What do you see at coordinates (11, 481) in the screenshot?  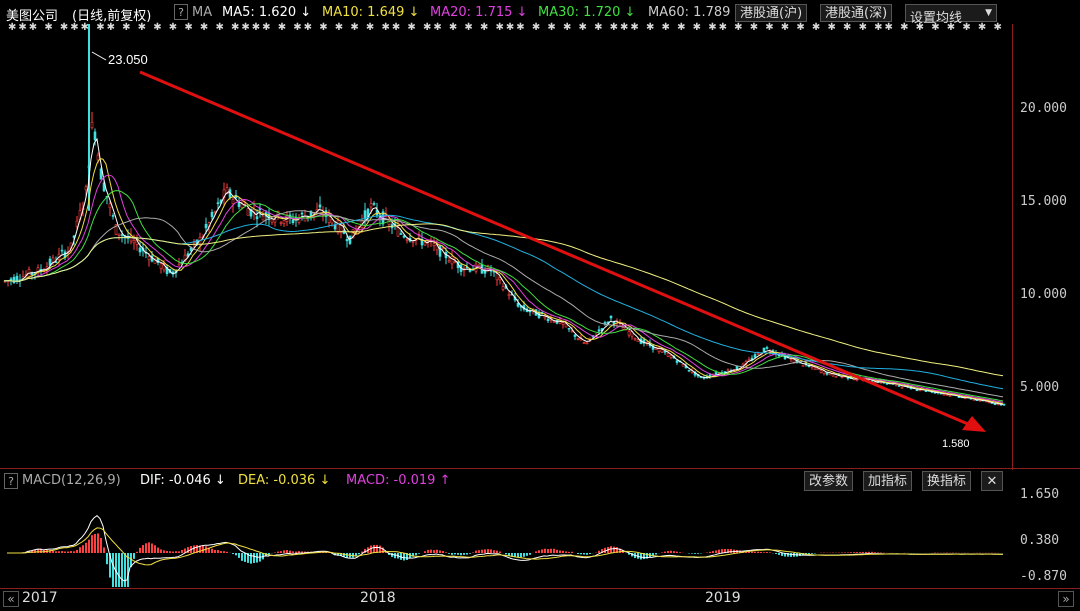 I see `macd-help-button: ?` at bounding box center [11, 481].